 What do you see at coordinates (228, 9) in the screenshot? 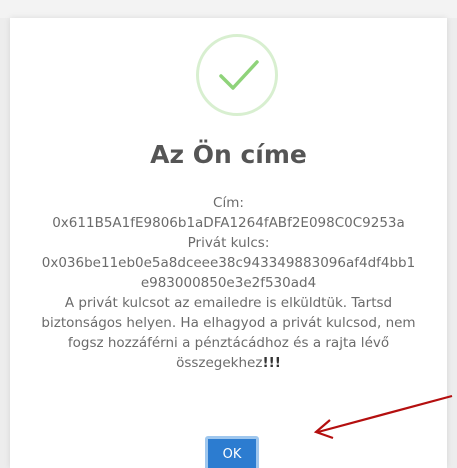
I see `top-strip` at bounding box center [228, 9].